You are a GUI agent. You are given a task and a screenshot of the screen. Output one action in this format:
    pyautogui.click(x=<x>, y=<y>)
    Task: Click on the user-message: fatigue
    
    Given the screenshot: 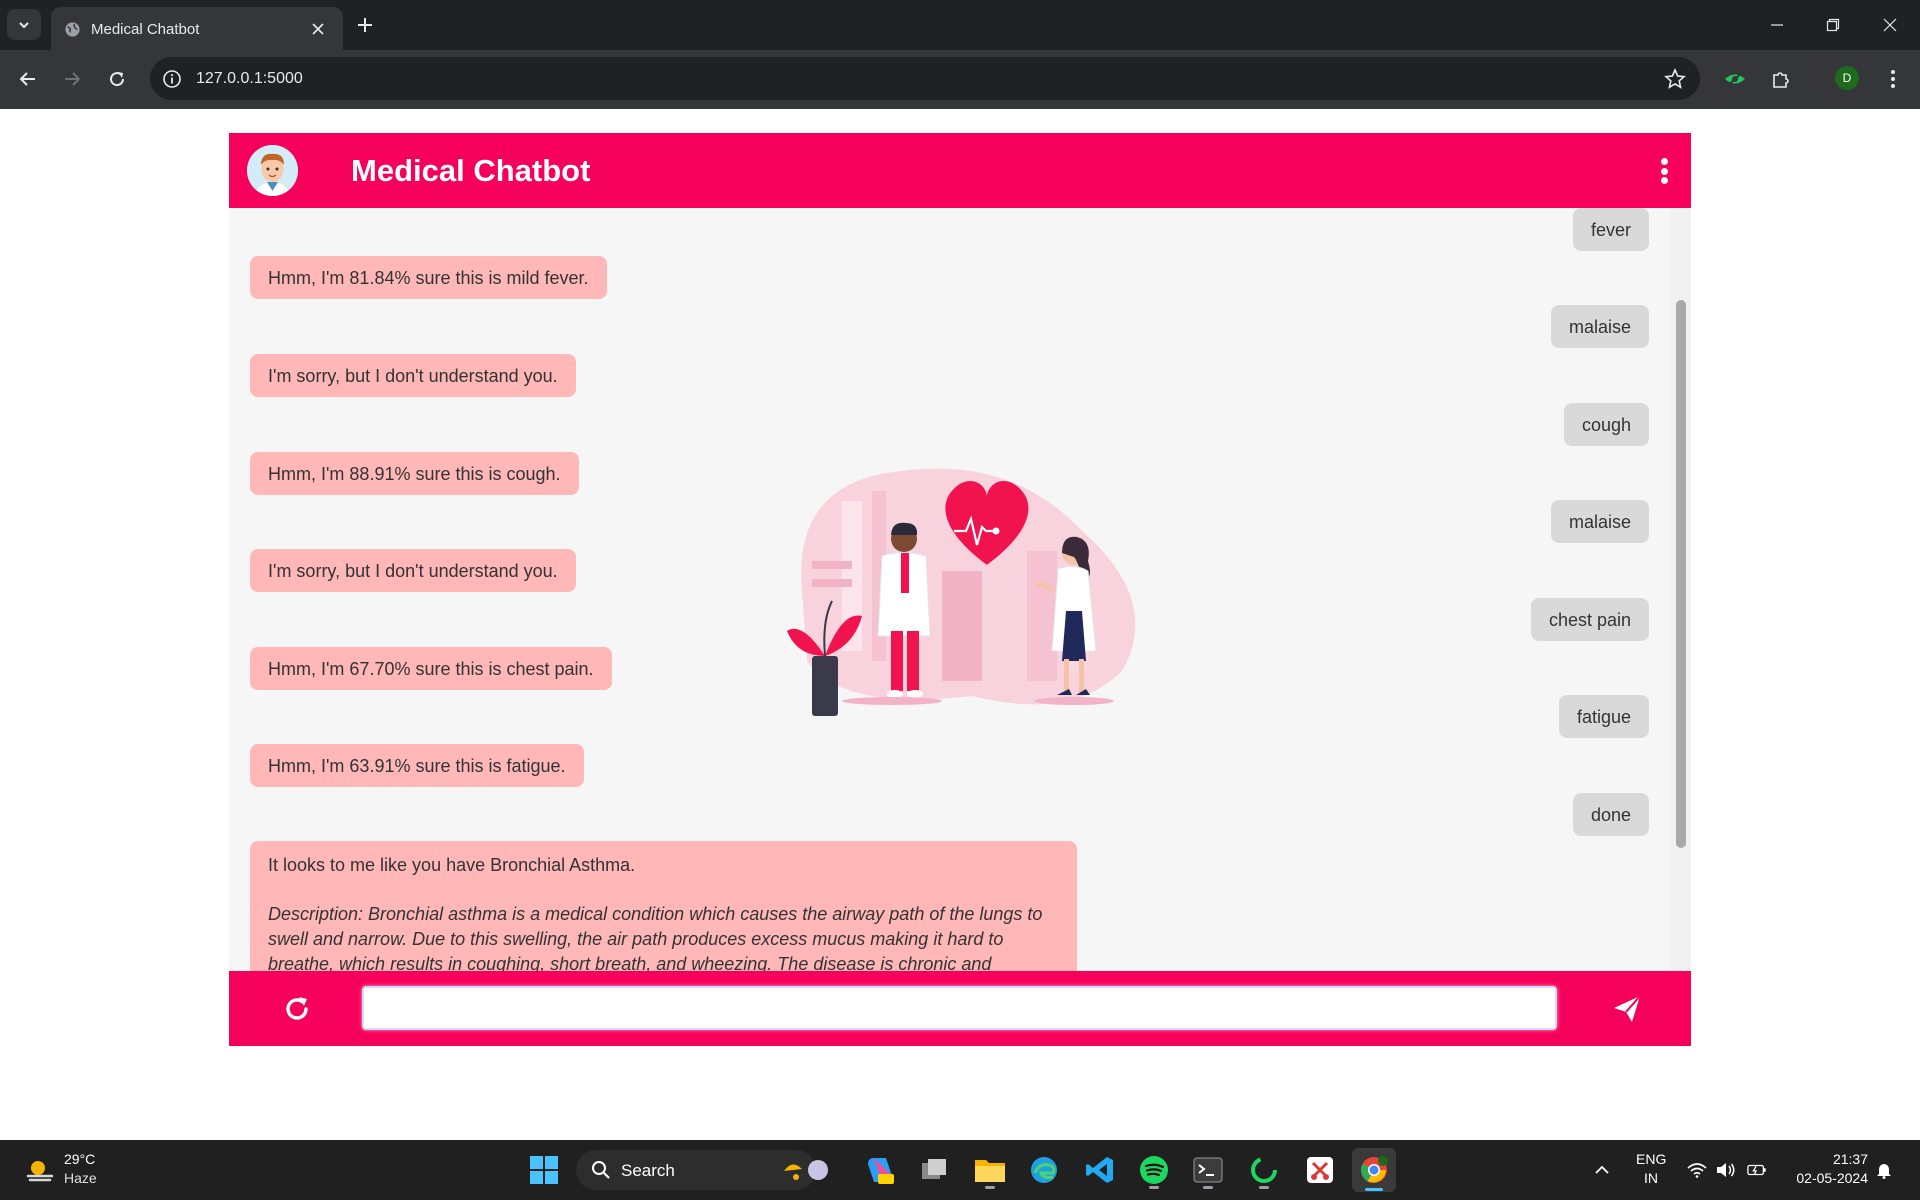 What is the action you would take?
    pyautogui.click(x=1603, y=716)
    